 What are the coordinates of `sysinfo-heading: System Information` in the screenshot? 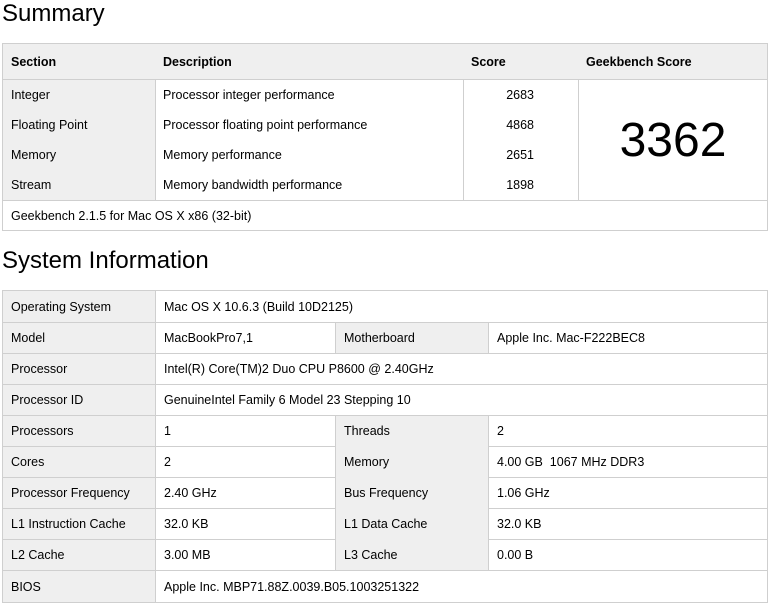 It's located at (105, 260).